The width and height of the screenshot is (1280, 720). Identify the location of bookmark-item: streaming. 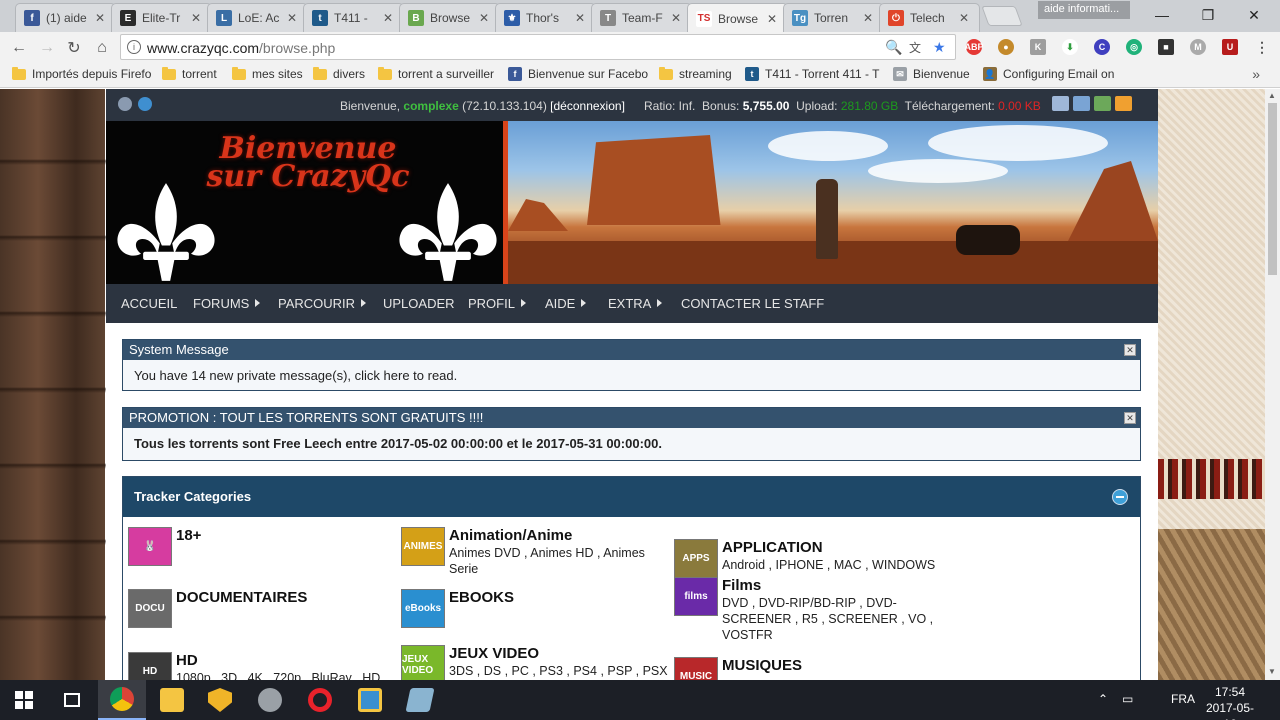
(695, 73).